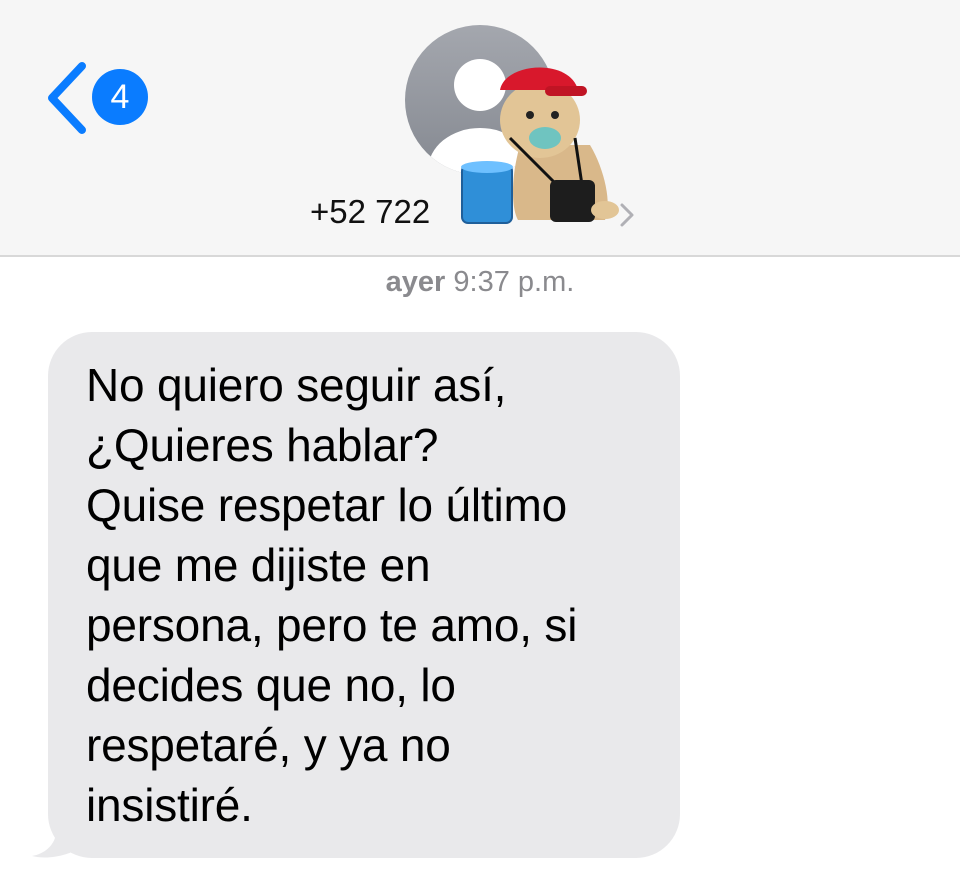 The image size is (960, 891). Describe the element at coordinates (512, 124) in the screenshot. I see `person-silhouette-icon` at that location.